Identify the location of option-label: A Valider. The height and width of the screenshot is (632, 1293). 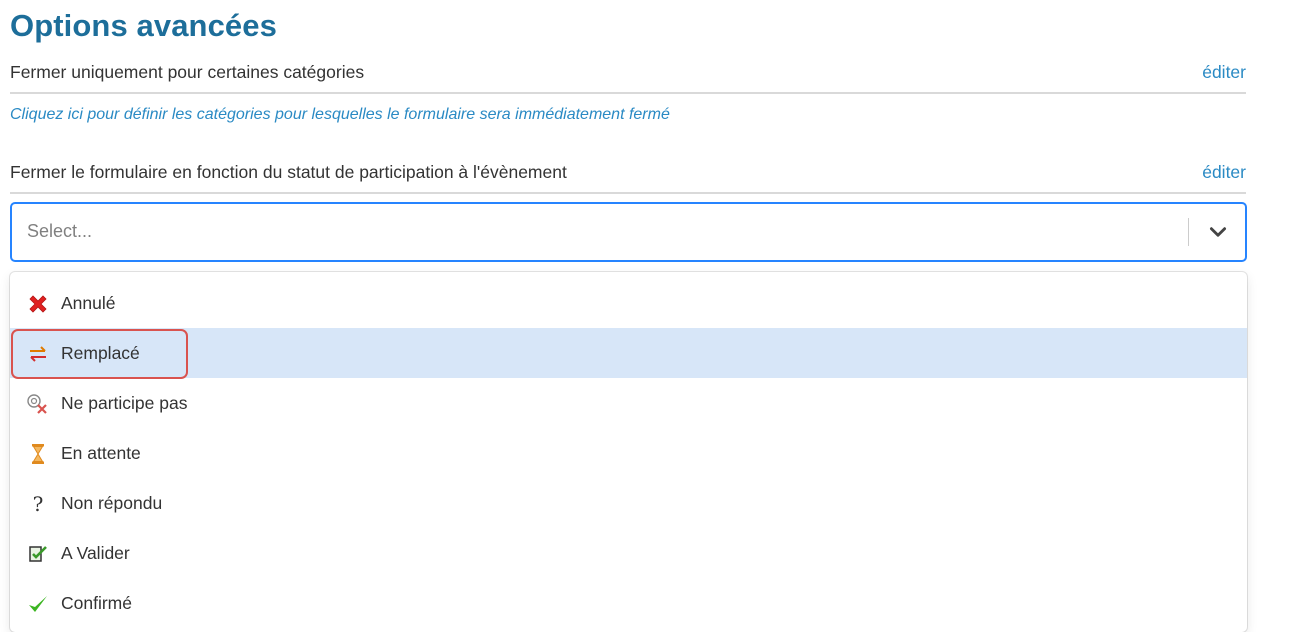
(95, 553).